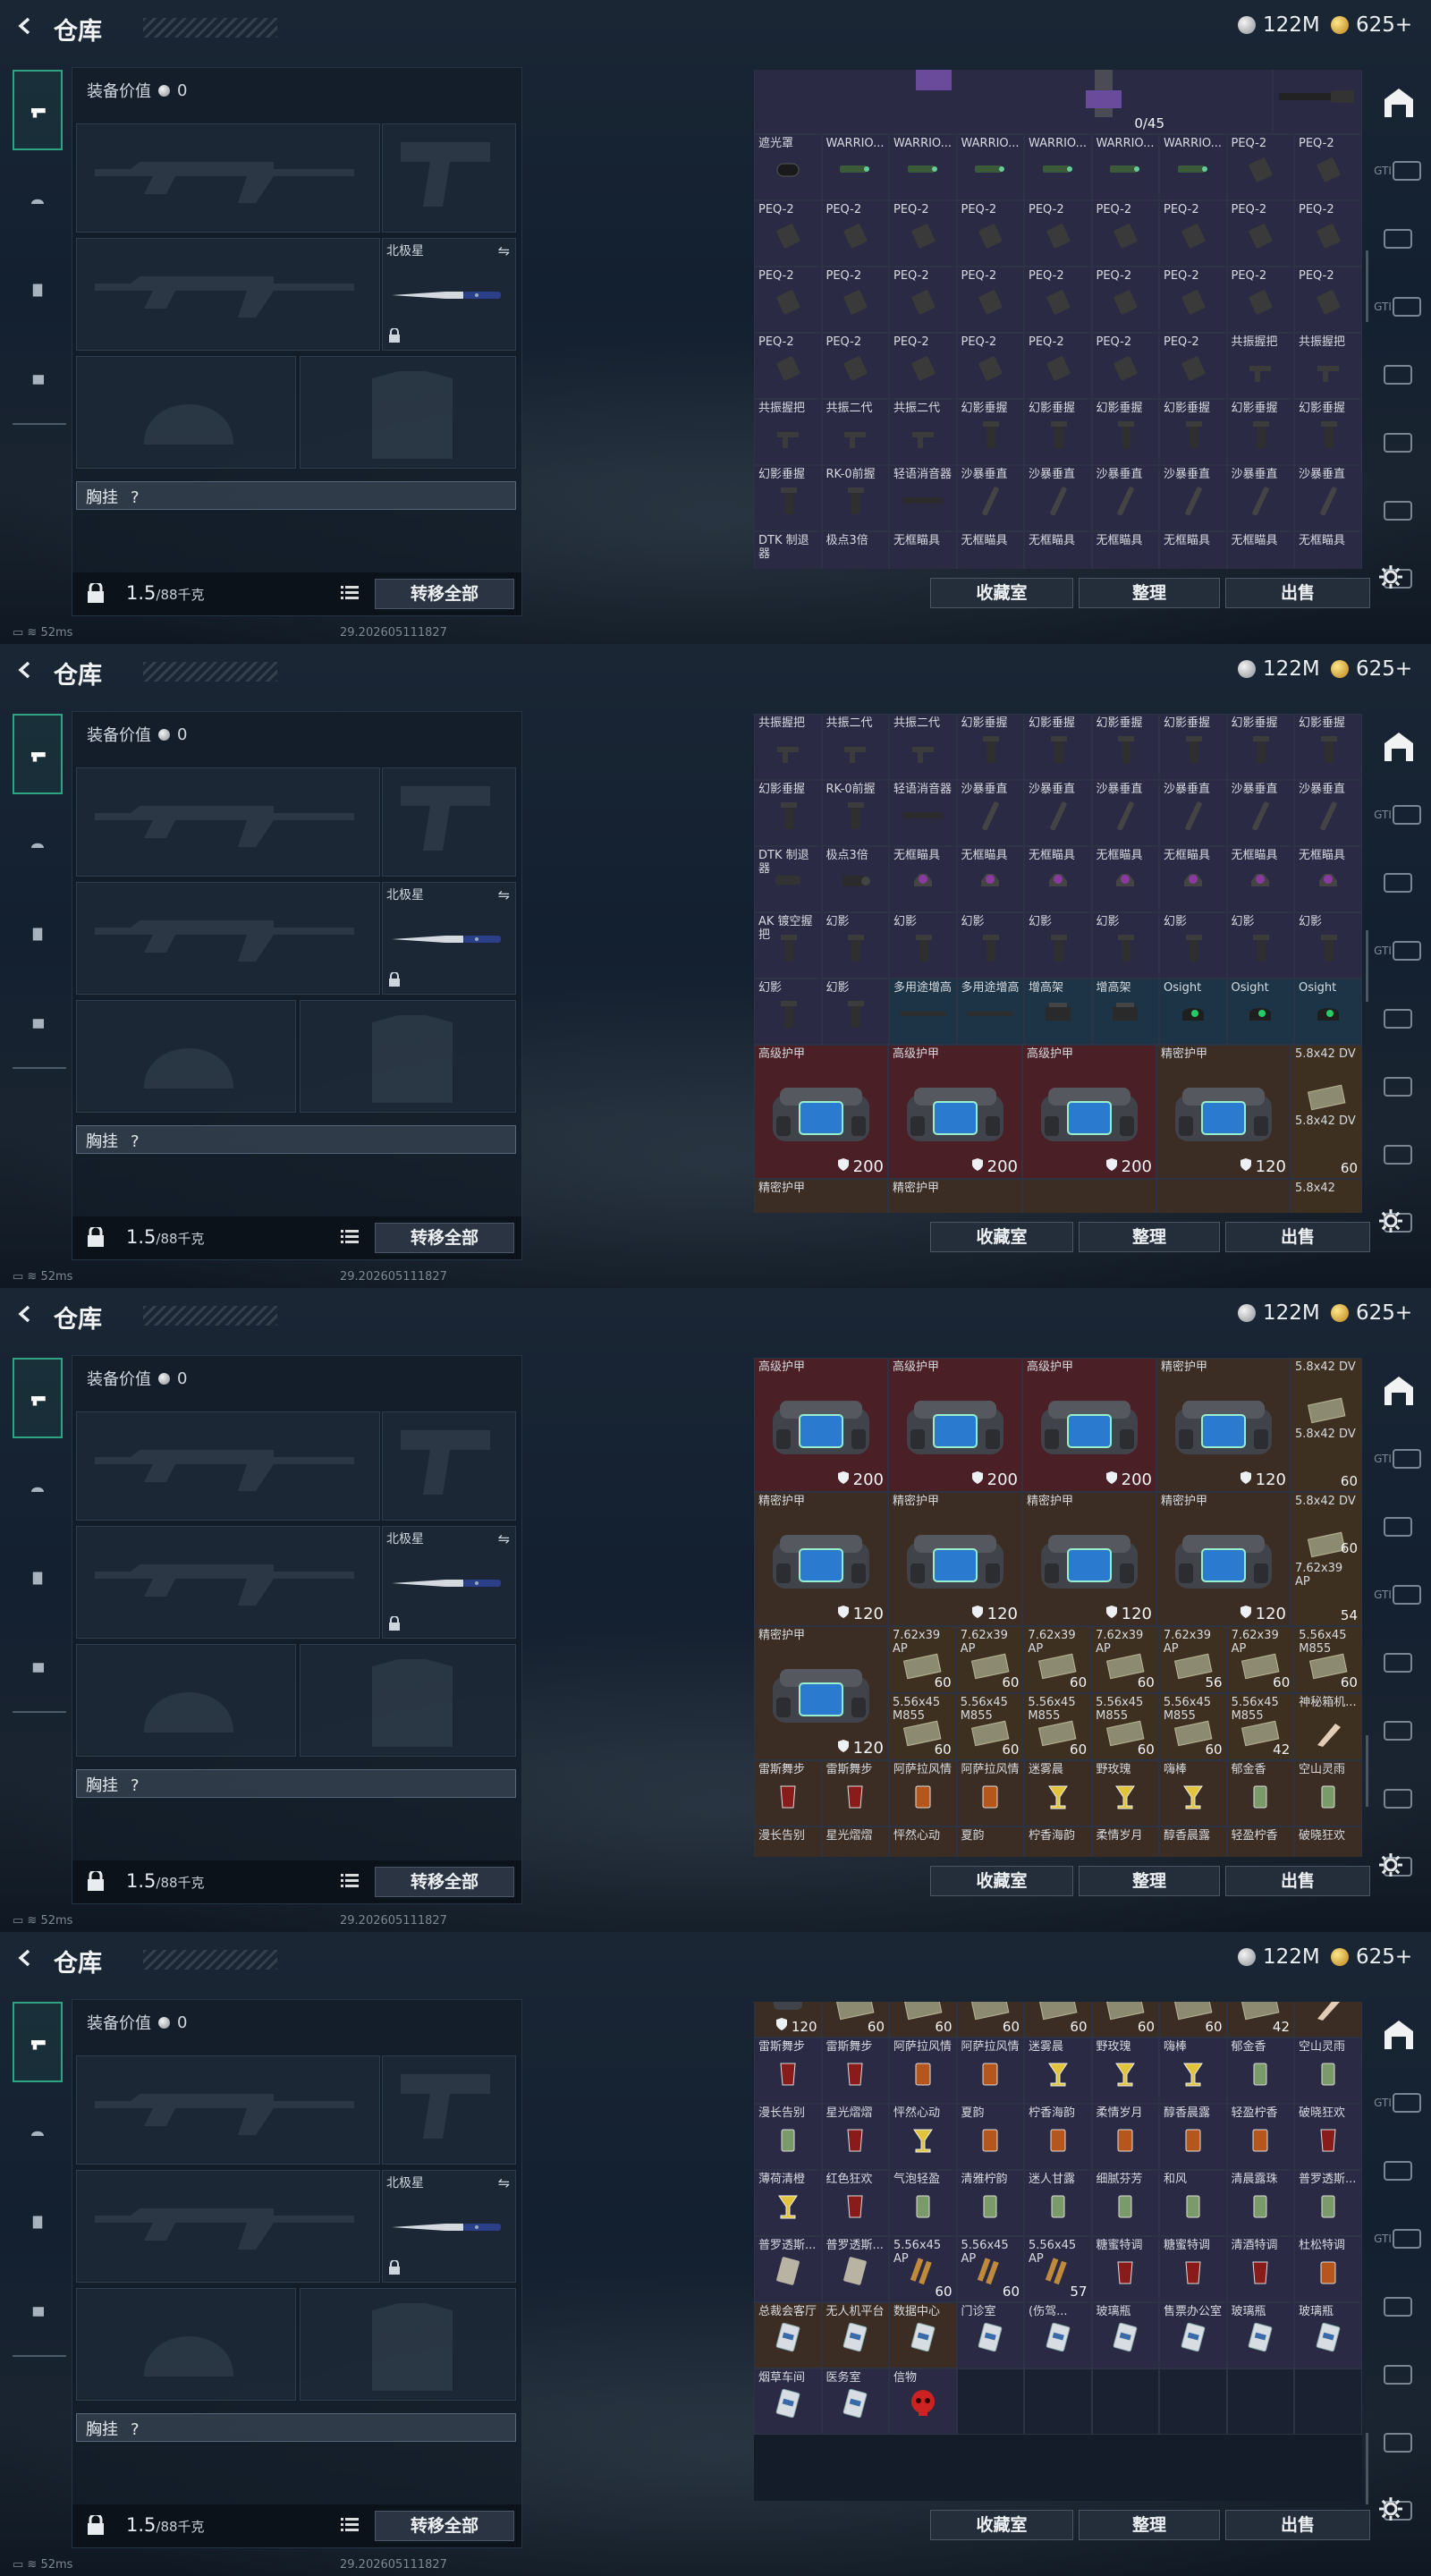 This screenshot has width=1431, height=2576. I want to click on swap-arrows-icon: ⇋, so click(504, 250).